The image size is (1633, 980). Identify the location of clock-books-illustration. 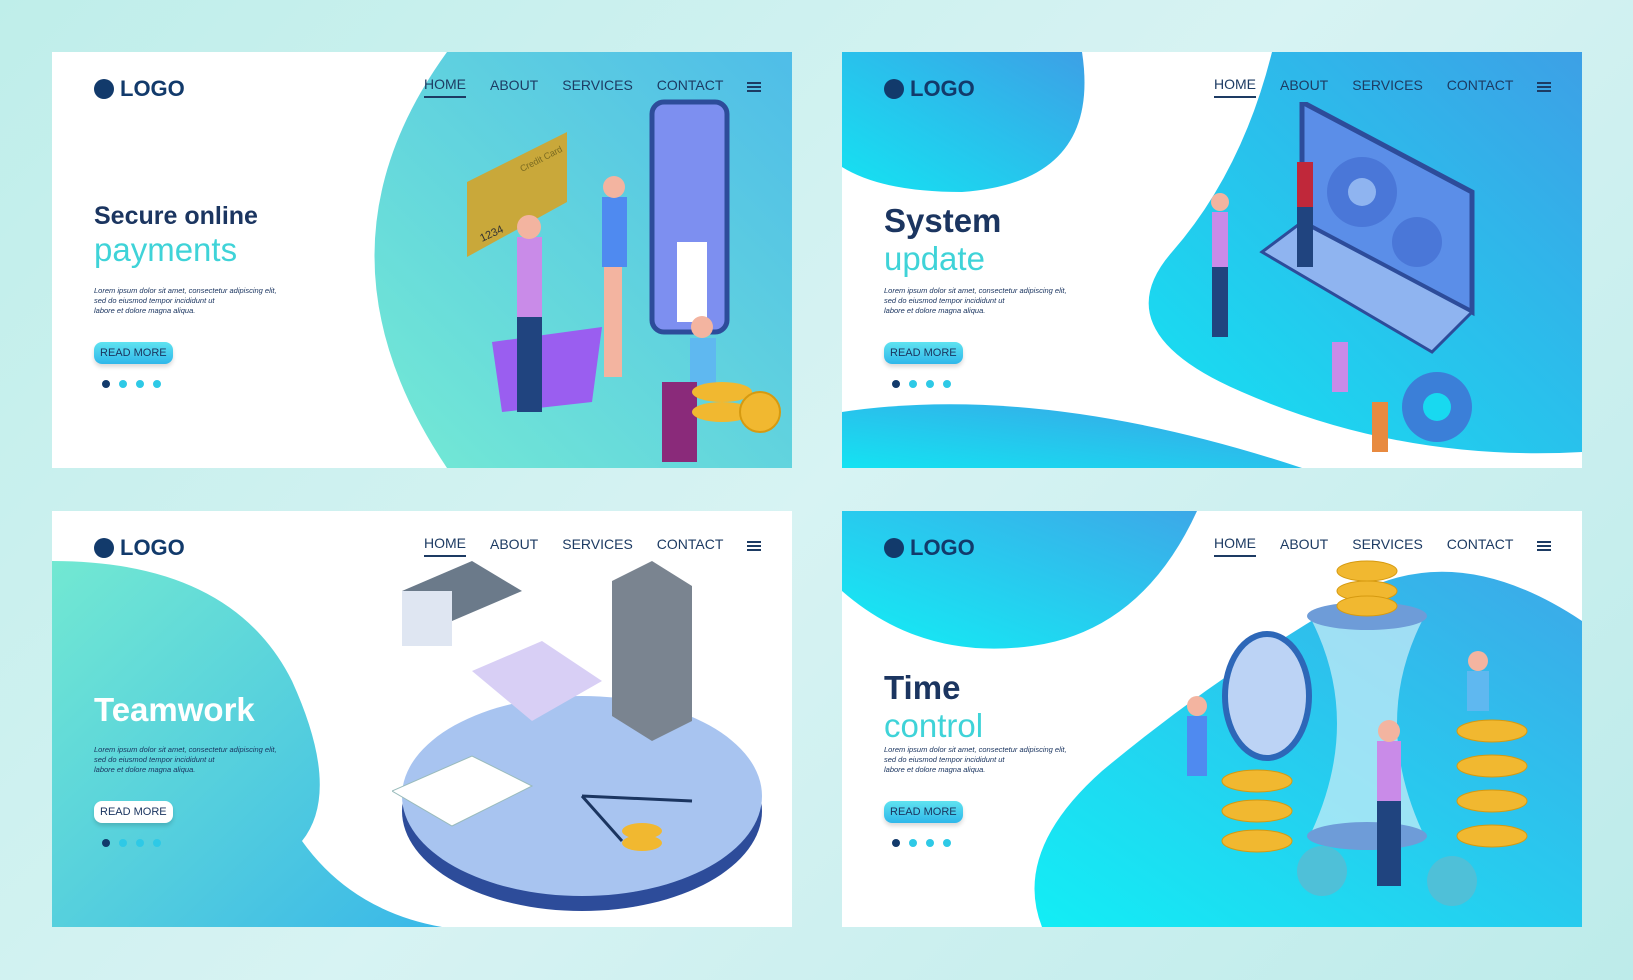
(577, 736).